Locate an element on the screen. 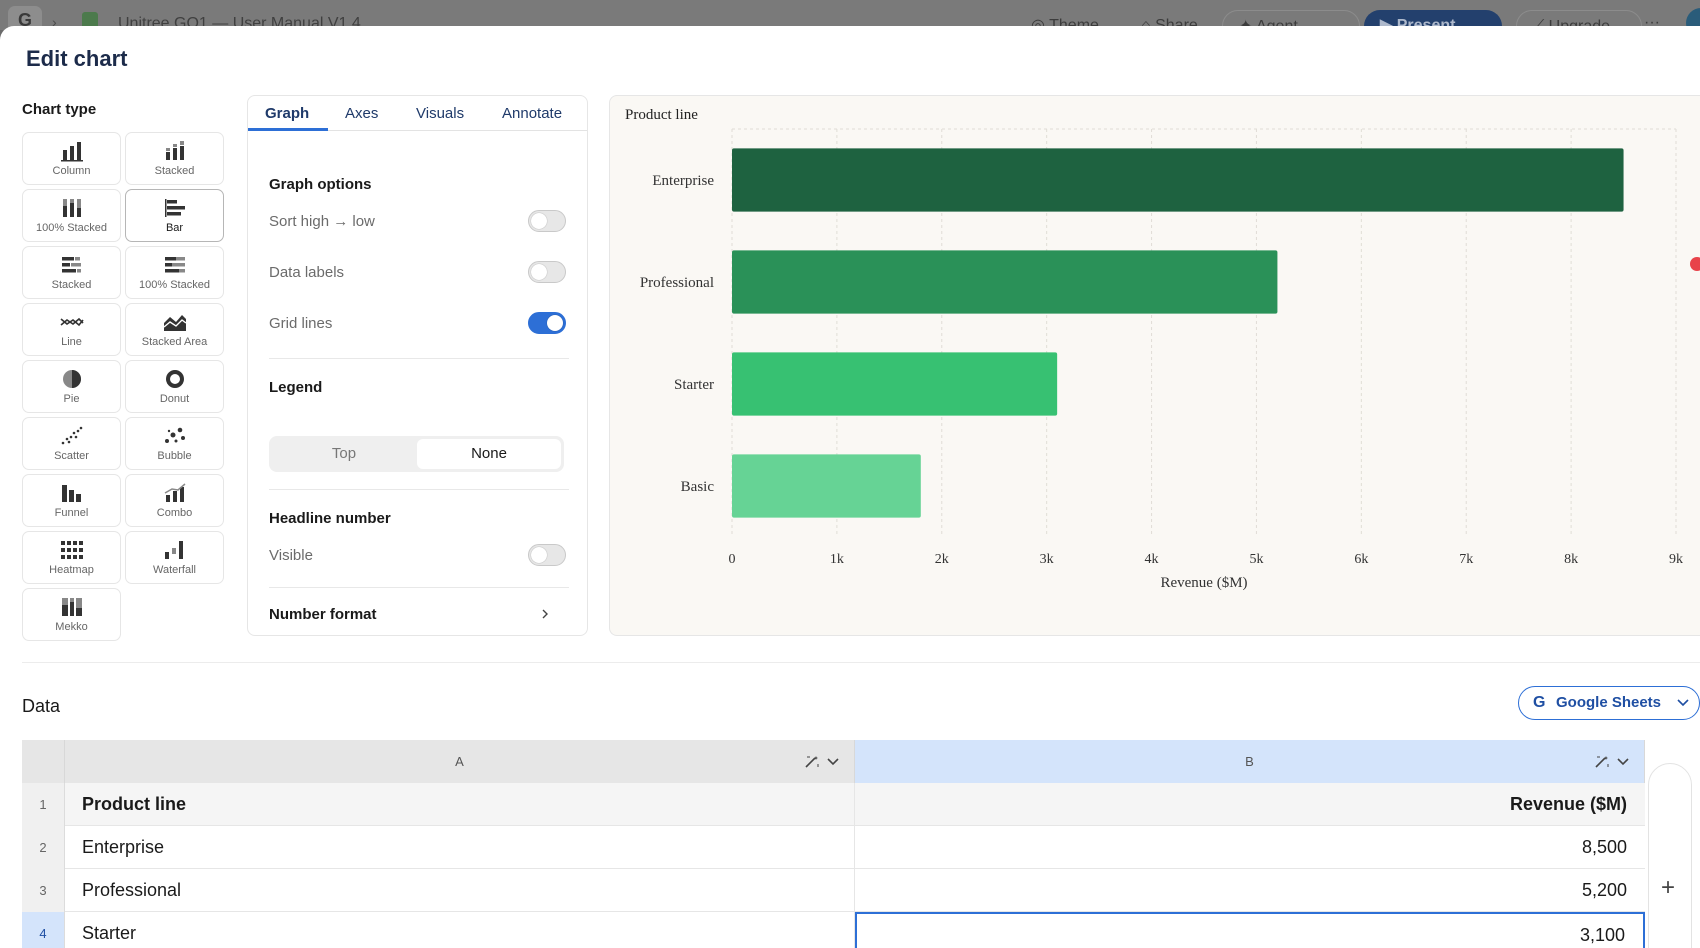  cell-a: Enterprise is located at coordinates (460, 847).